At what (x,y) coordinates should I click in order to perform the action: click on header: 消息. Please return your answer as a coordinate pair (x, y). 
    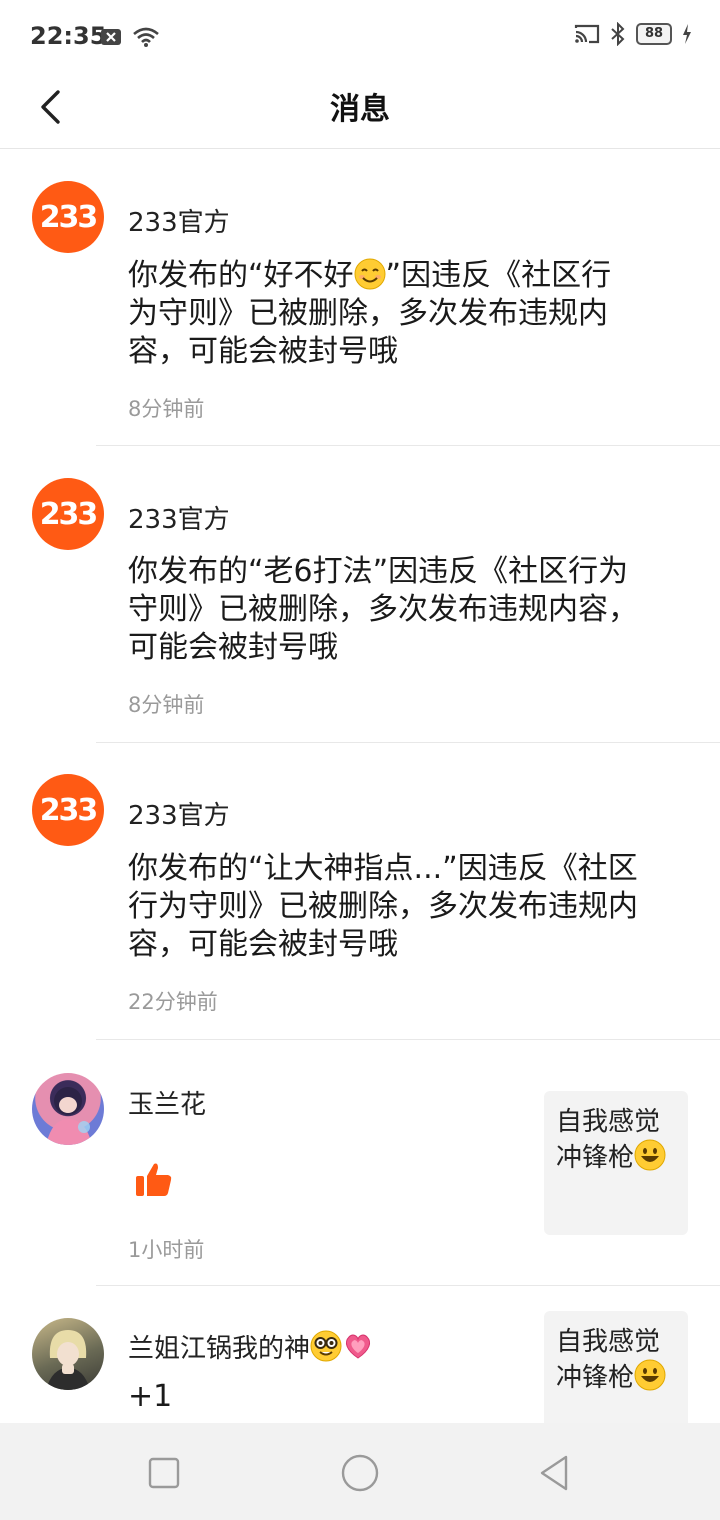
    Looking at the image, I should click on (360, 110).